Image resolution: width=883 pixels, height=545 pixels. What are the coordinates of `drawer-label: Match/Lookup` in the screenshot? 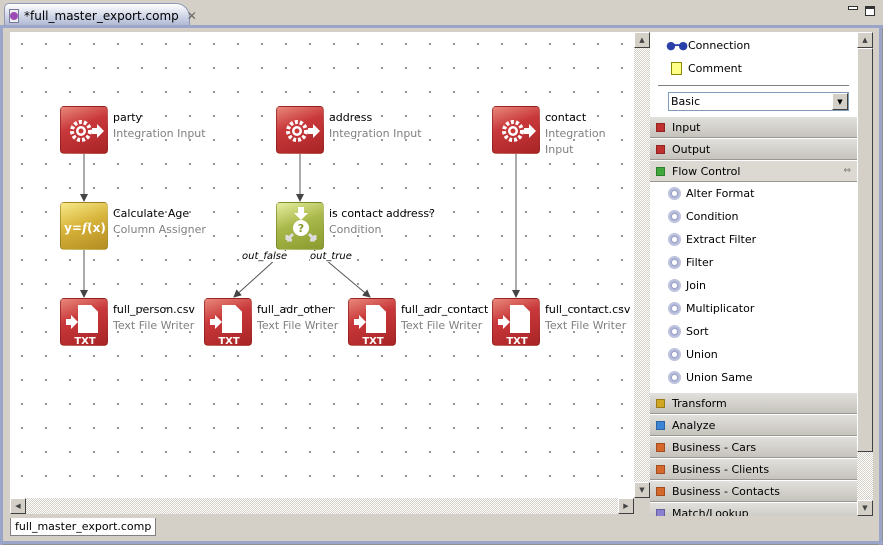 It's located at (710, 511).